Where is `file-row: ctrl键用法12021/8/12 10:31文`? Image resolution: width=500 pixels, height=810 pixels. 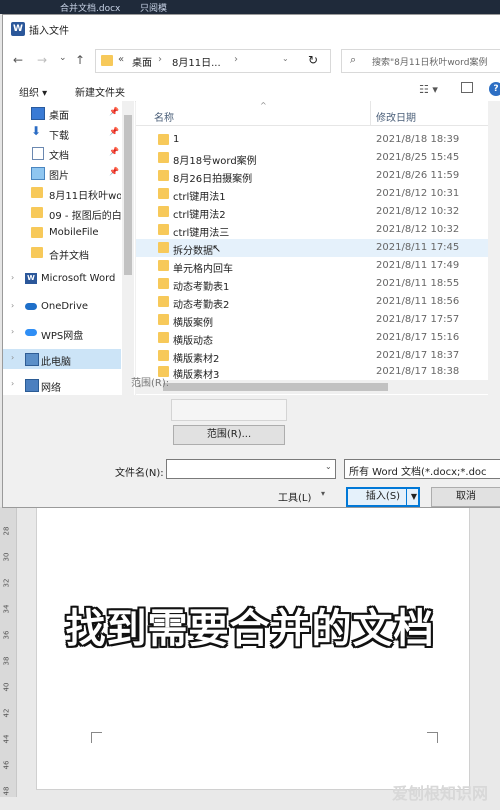
file-row: ctrl键用法12021/8/12 10:31文 is located at coordinates (318, 194).